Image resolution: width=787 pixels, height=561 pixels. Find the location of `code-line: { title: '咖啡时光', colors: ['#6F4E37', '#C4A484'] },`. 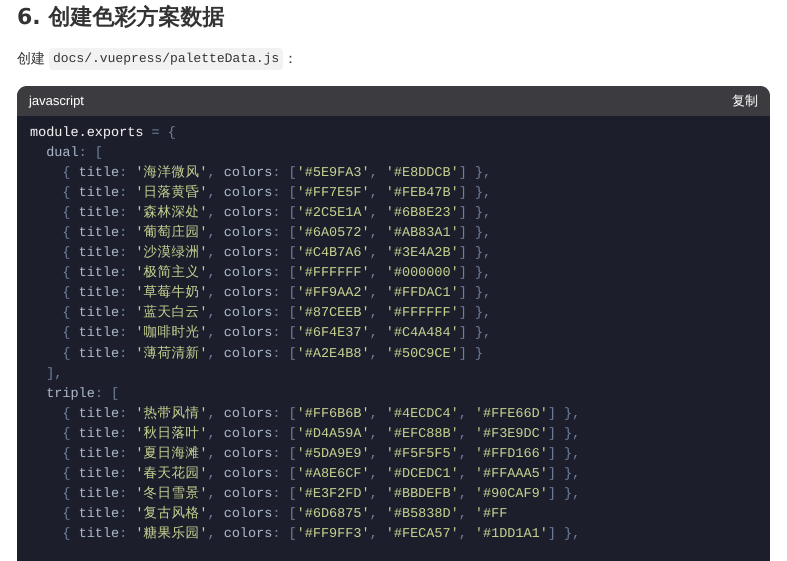

code-line: { title: '咖啡时光', colors: ['#6F4E37', '#C4A484'] }, is located at coordinates (276, 334).